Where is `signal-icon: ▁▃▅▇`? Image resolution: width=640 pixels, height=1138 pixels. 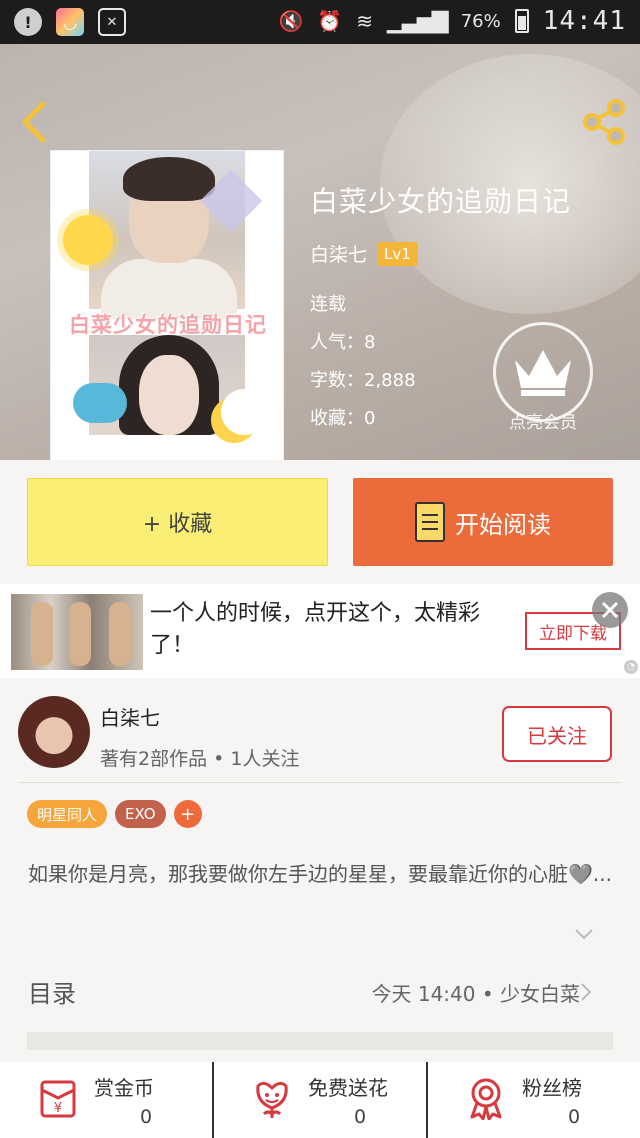
signal-icon: ▁▃▅▇ is located at coordinates (418, 21).